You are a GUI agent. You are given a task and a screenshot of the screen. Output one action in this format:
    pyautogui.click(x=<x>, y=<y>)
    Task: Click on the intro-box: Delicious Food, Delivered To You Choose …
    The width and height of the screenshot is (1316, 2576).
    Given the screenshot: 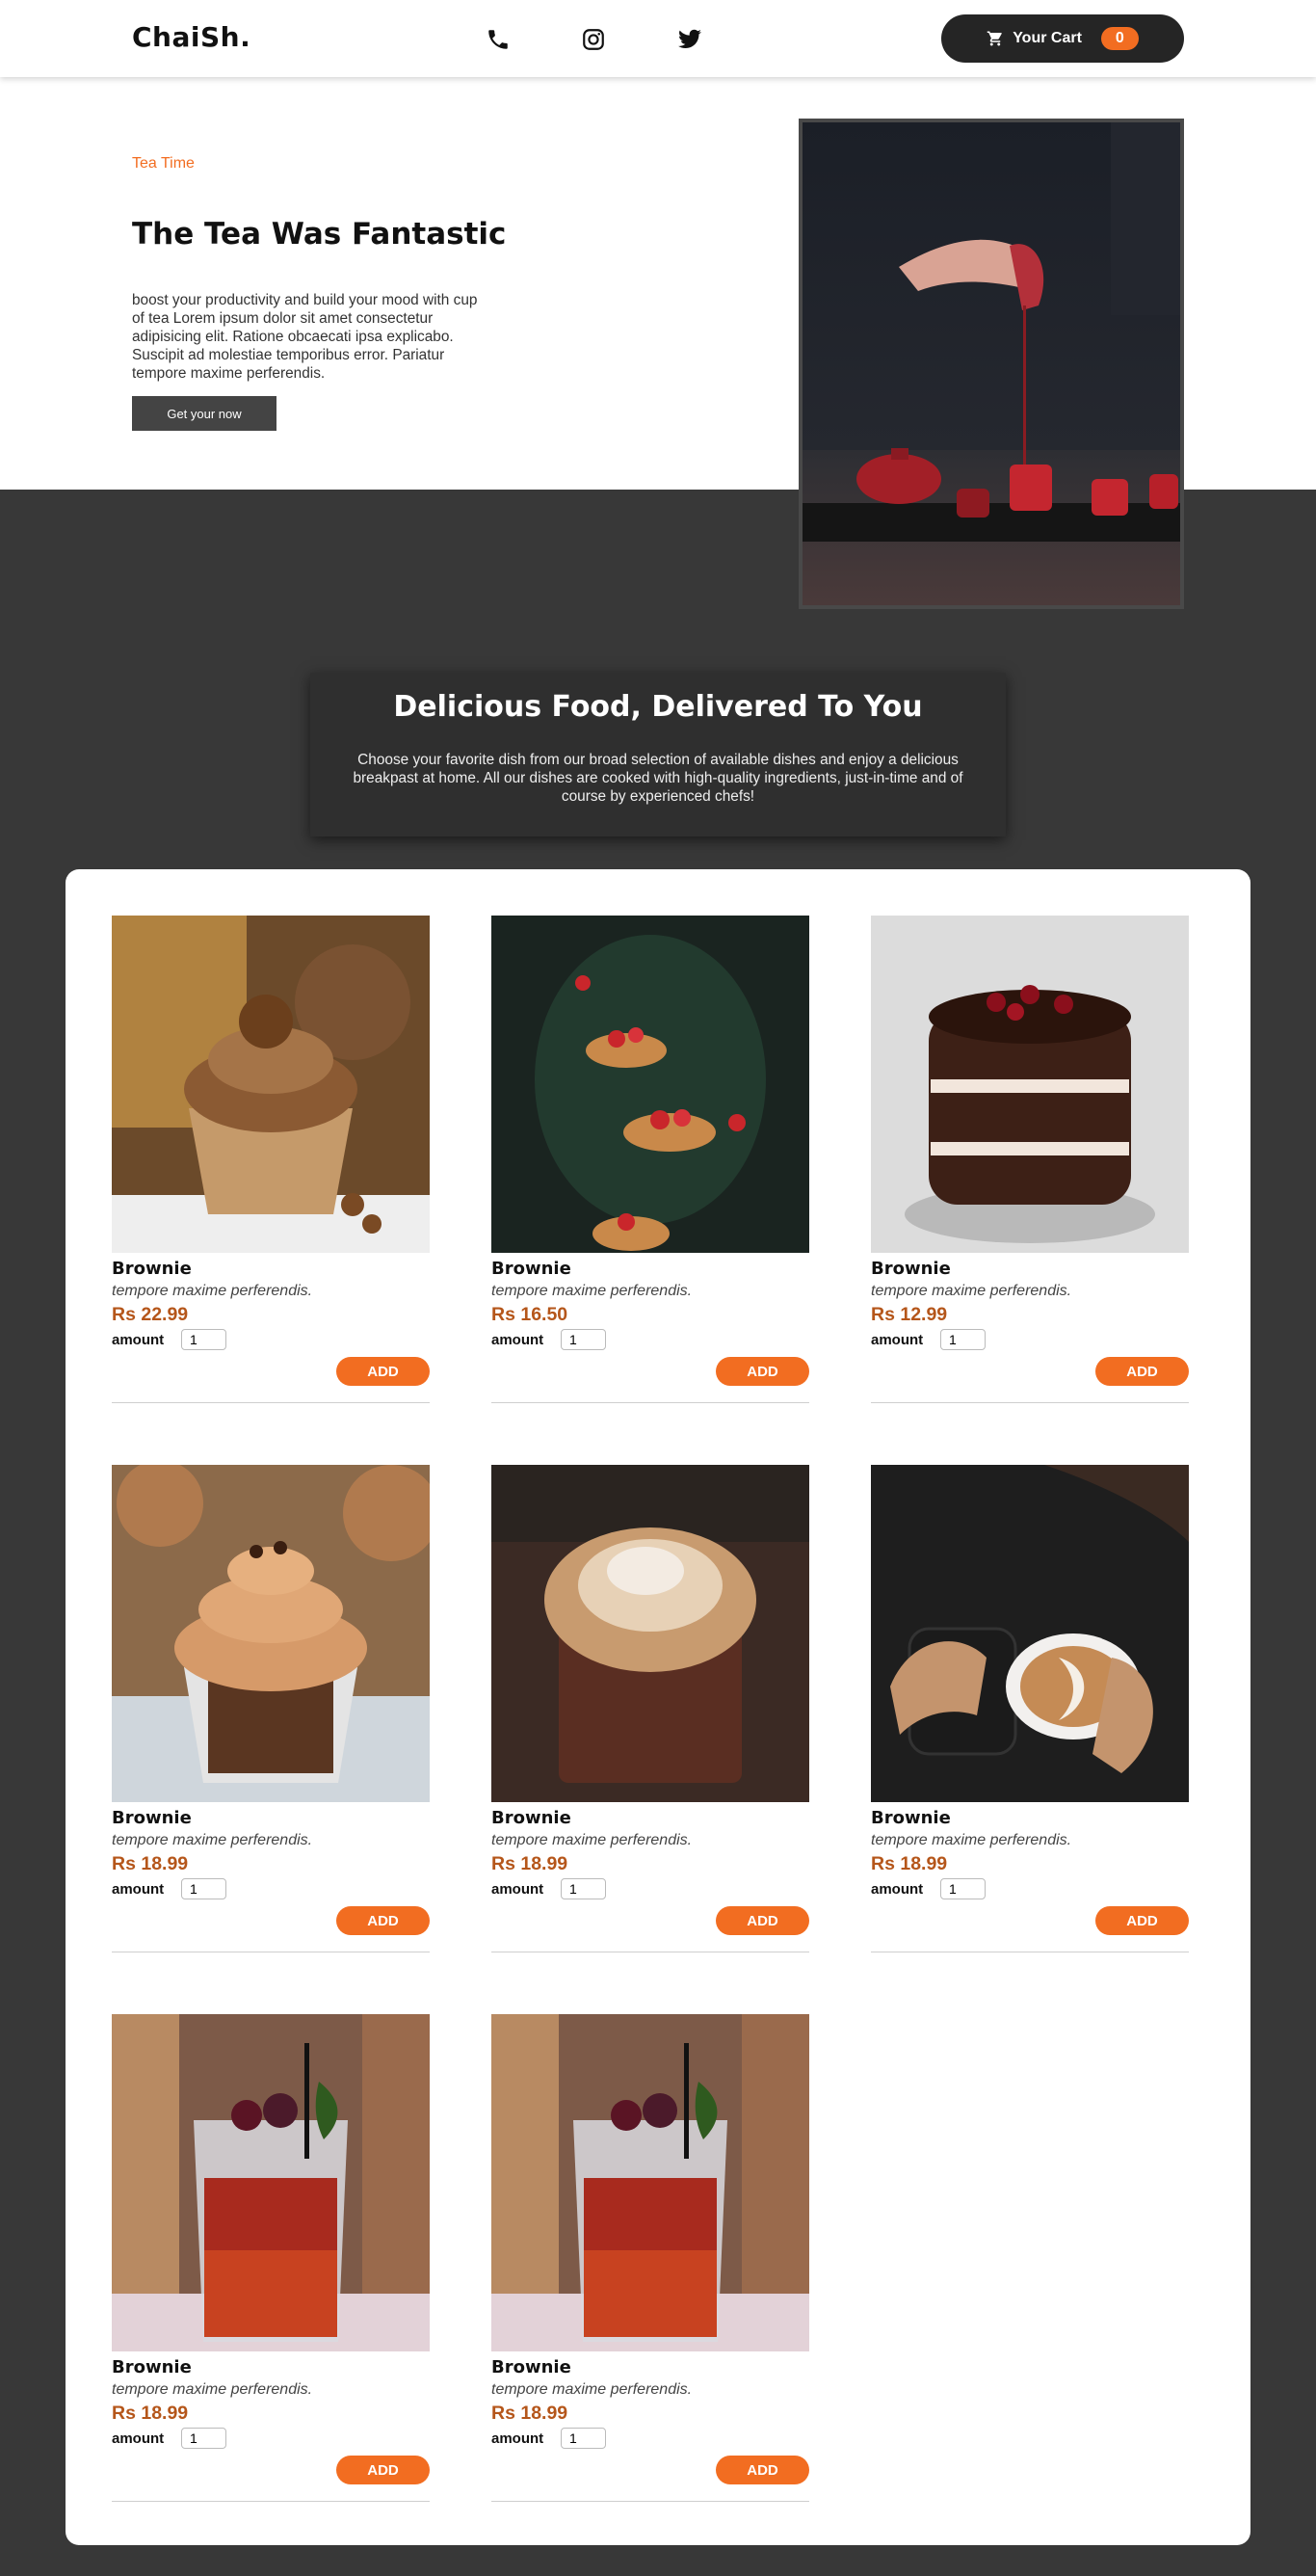 What is the action you would take?
    pyautogui.click(x=658, y=755)
    